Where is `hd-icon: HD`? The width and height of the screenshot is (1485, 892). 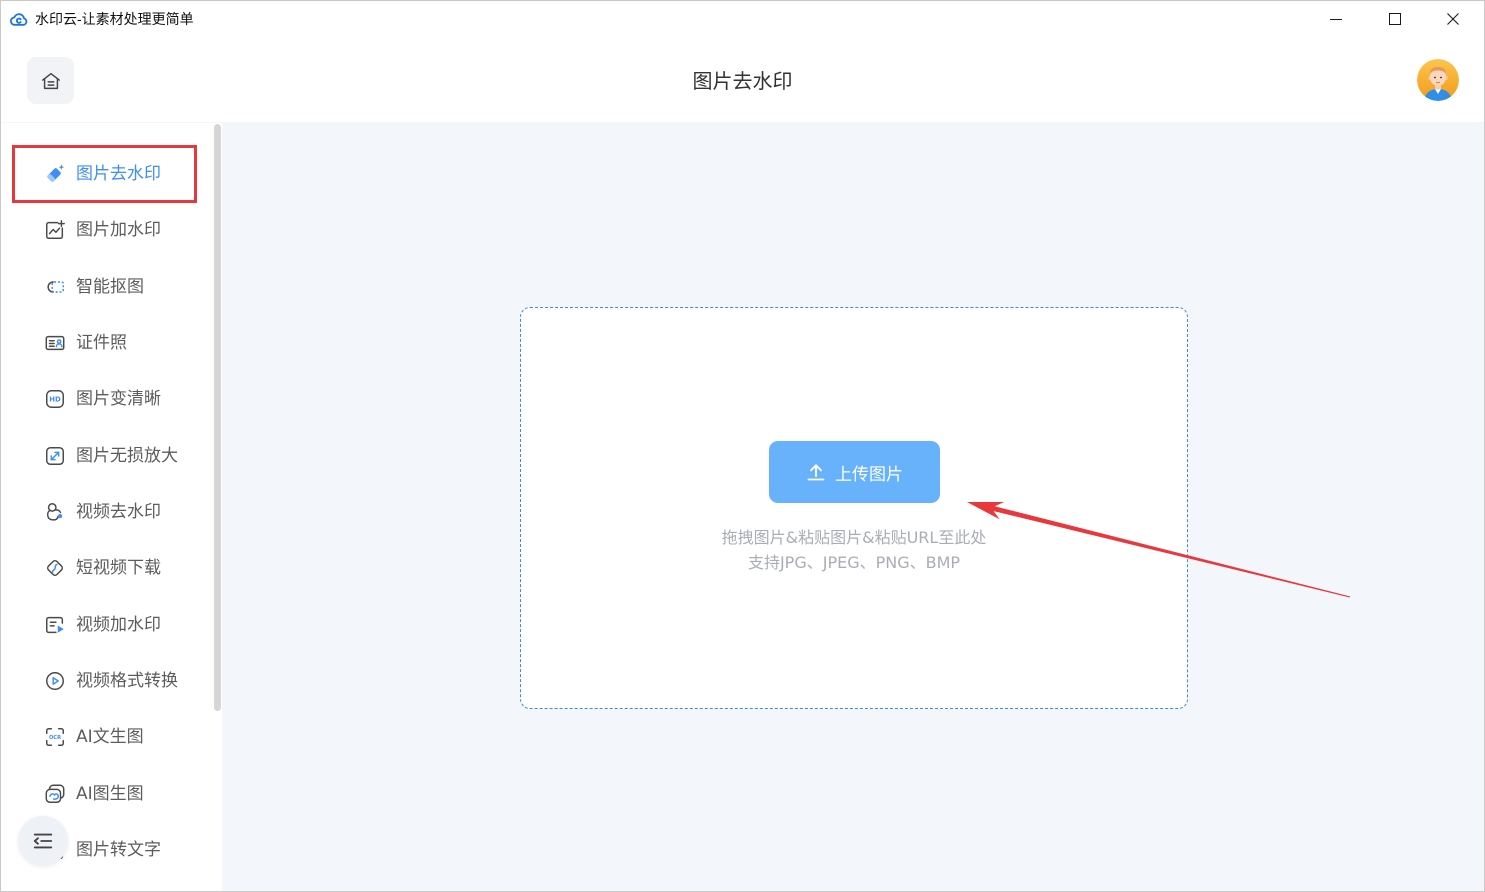
hd-icon: HD is located at coordinates (55, 399).